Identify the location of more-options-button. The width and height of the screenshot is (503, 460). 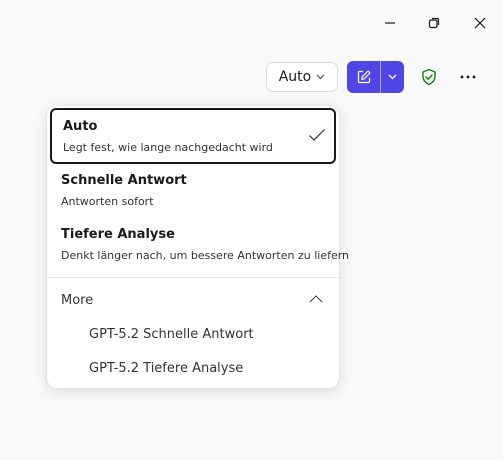
(468, 77).